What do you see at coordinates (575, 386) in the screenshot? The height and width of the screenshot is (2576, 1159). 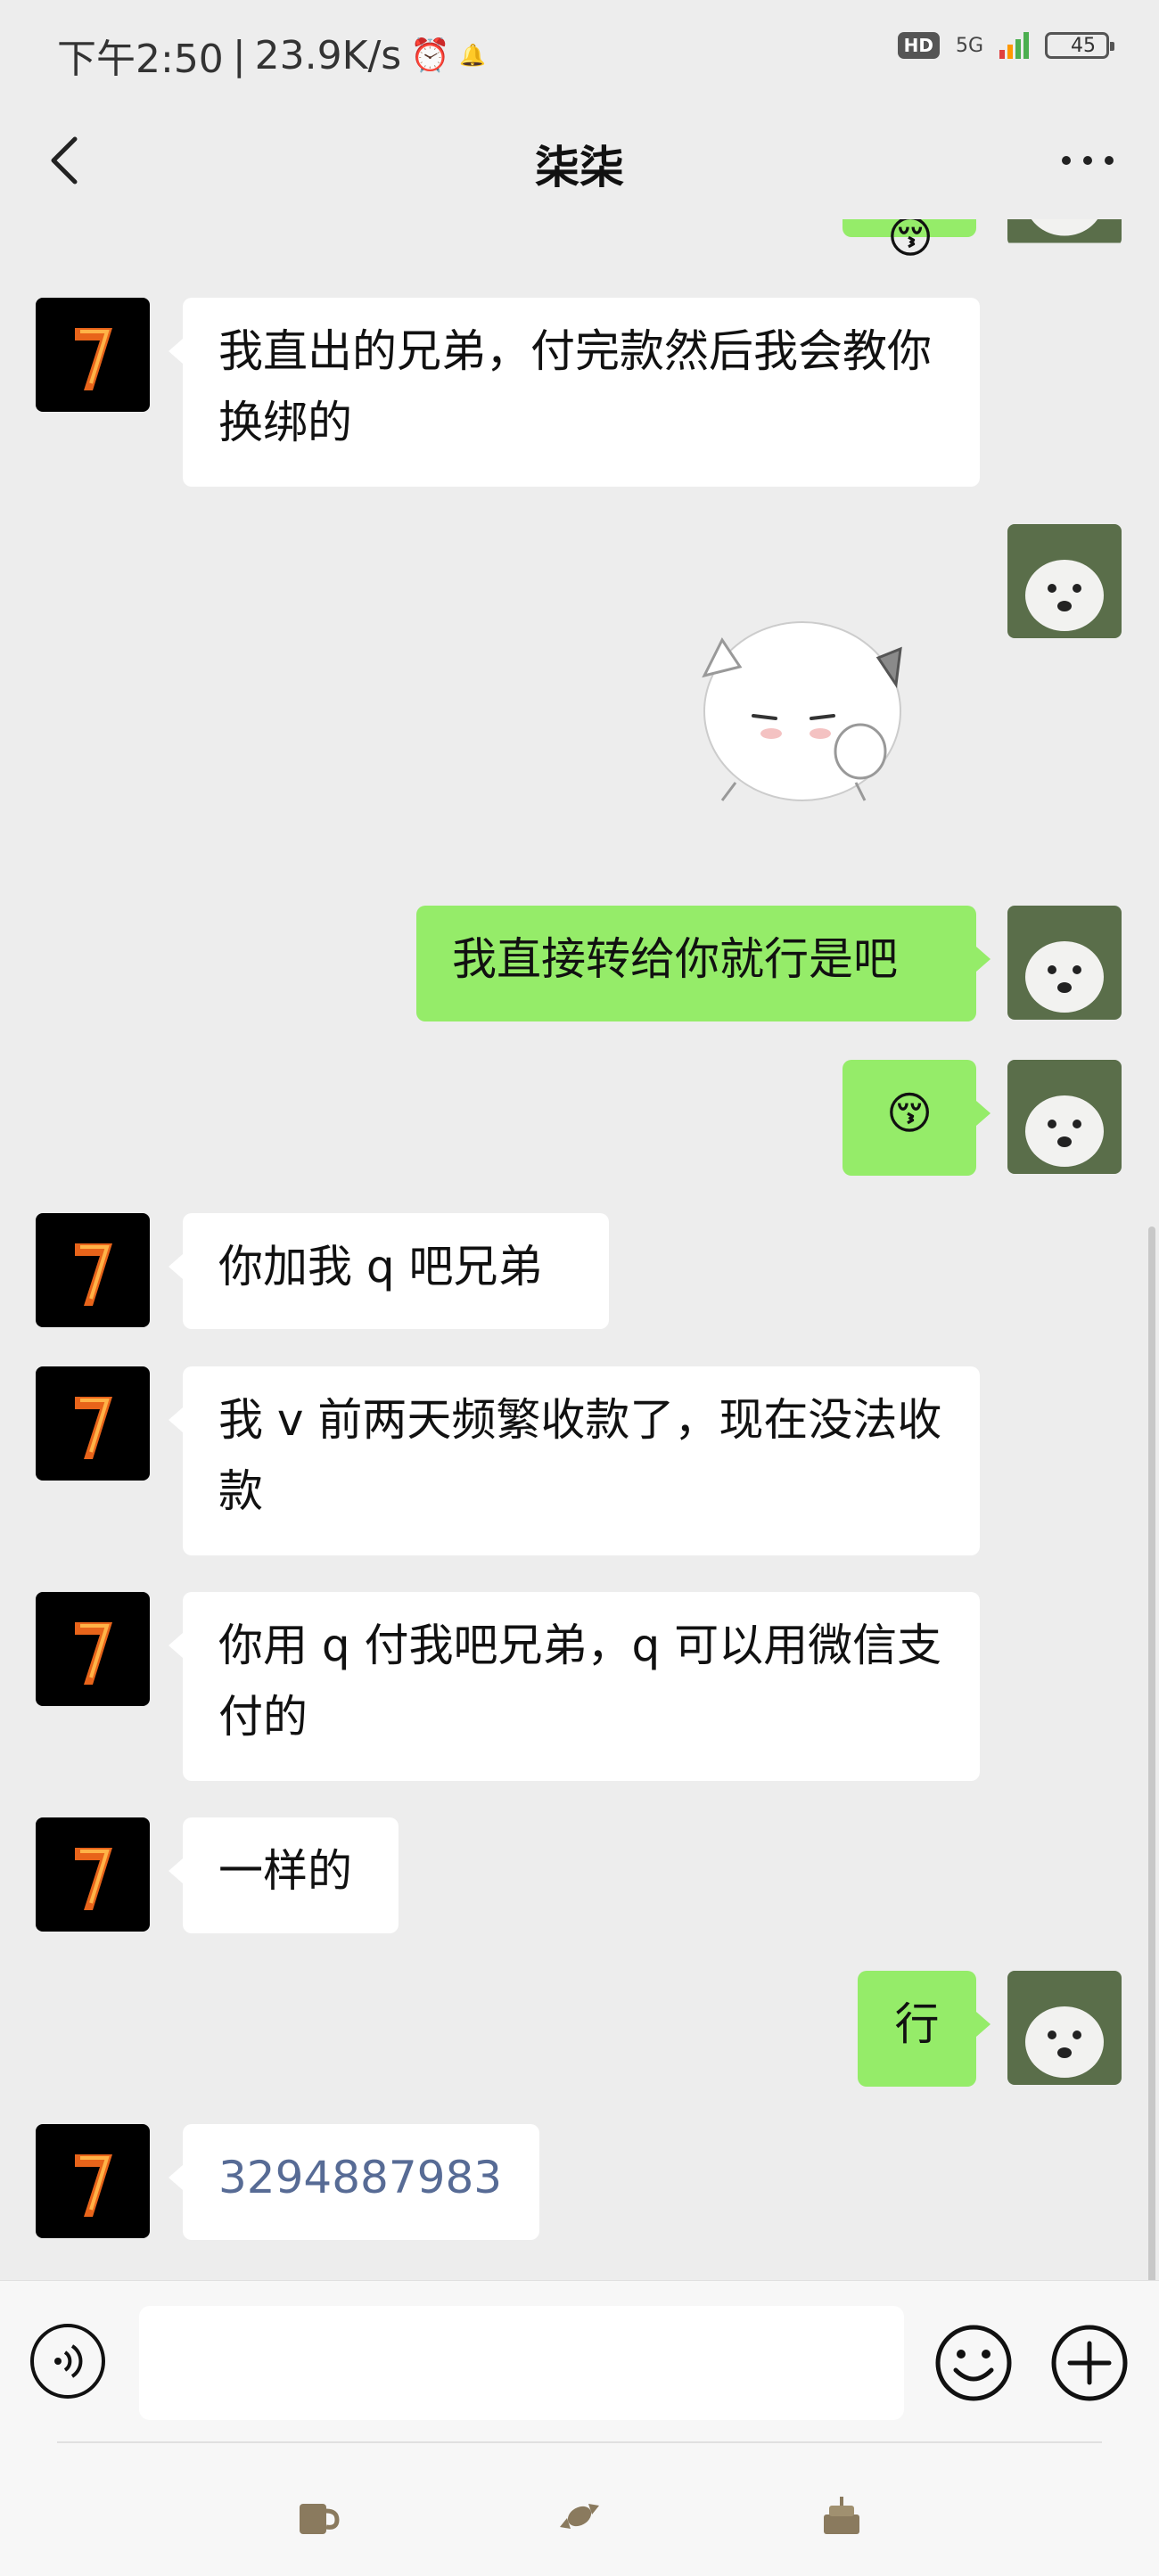 I see `message-text: 我直出的兄弟，付完款然后我会教你换绑的` at bounding box center [575, 386].